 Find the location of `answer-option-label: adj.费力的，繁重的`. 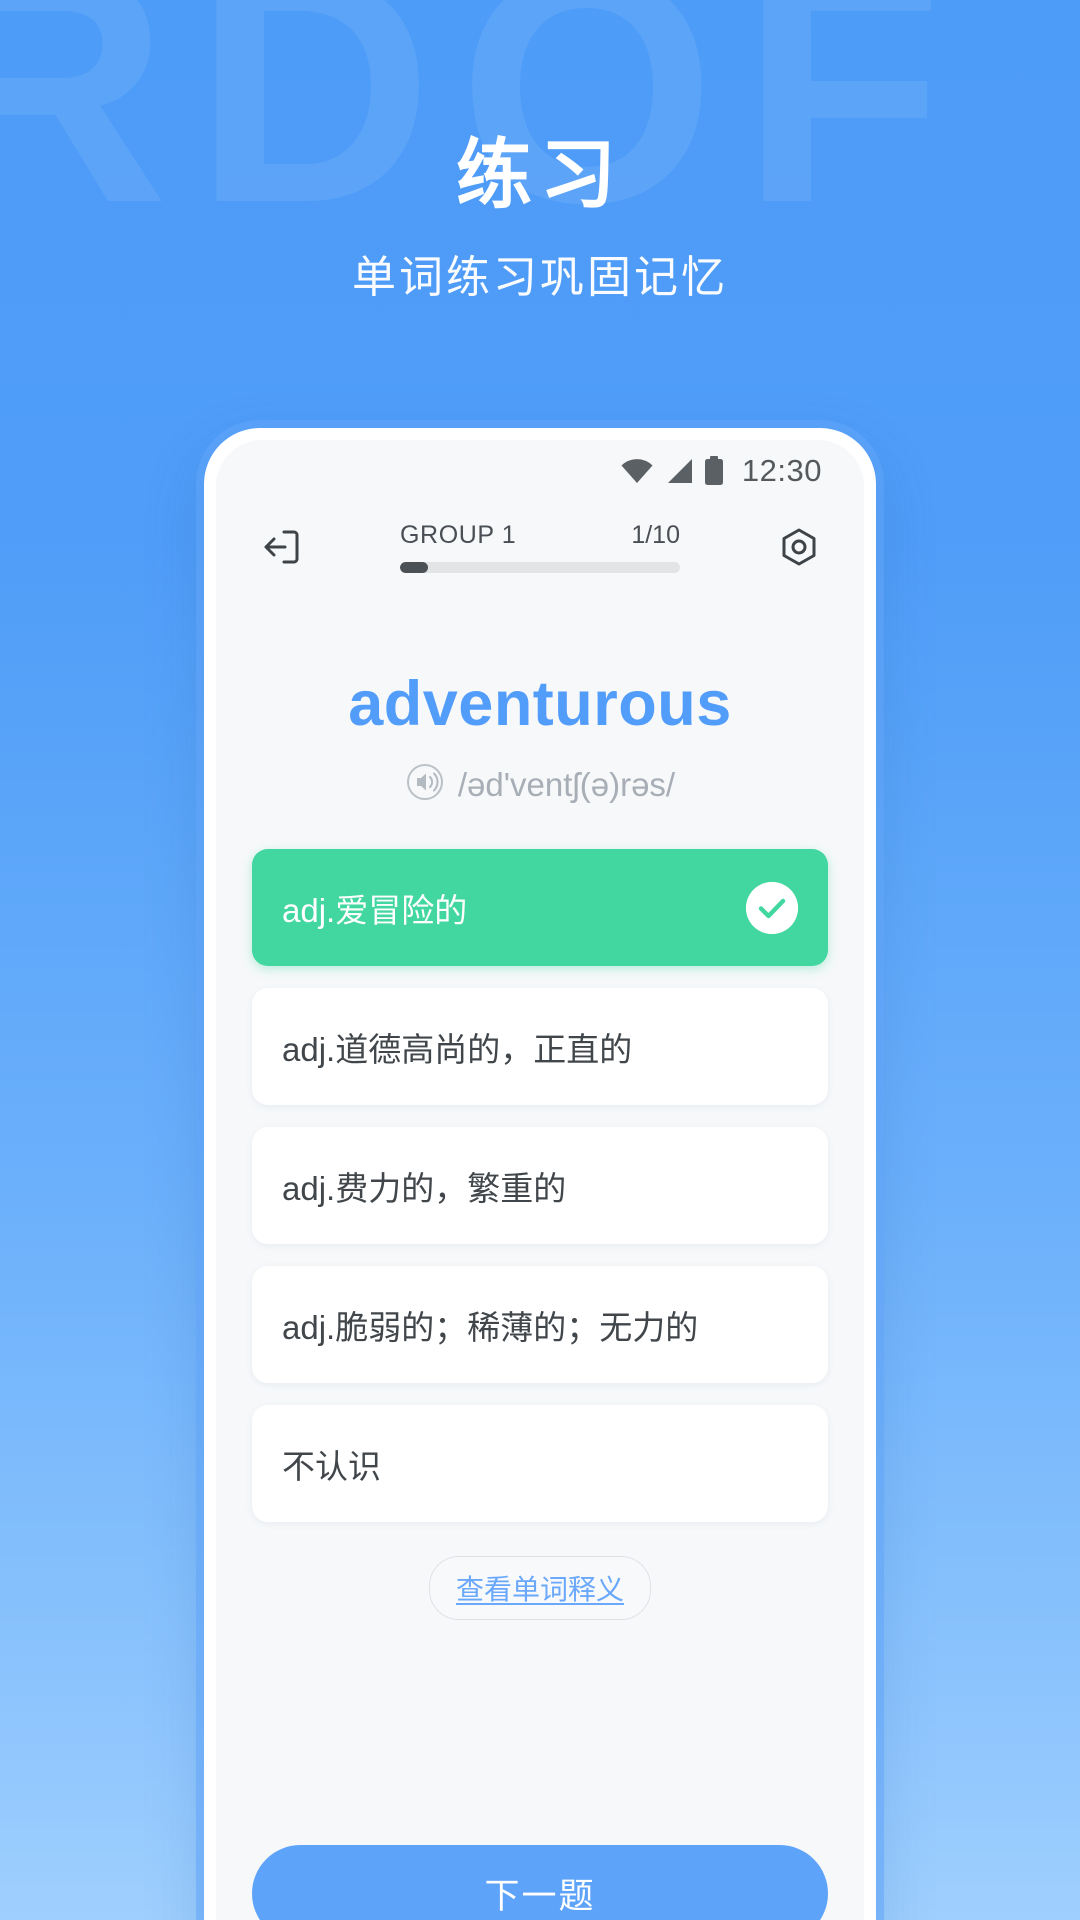

answer-option-label: adj.费力的，繁重的 is located at coordinates (424, 1188).